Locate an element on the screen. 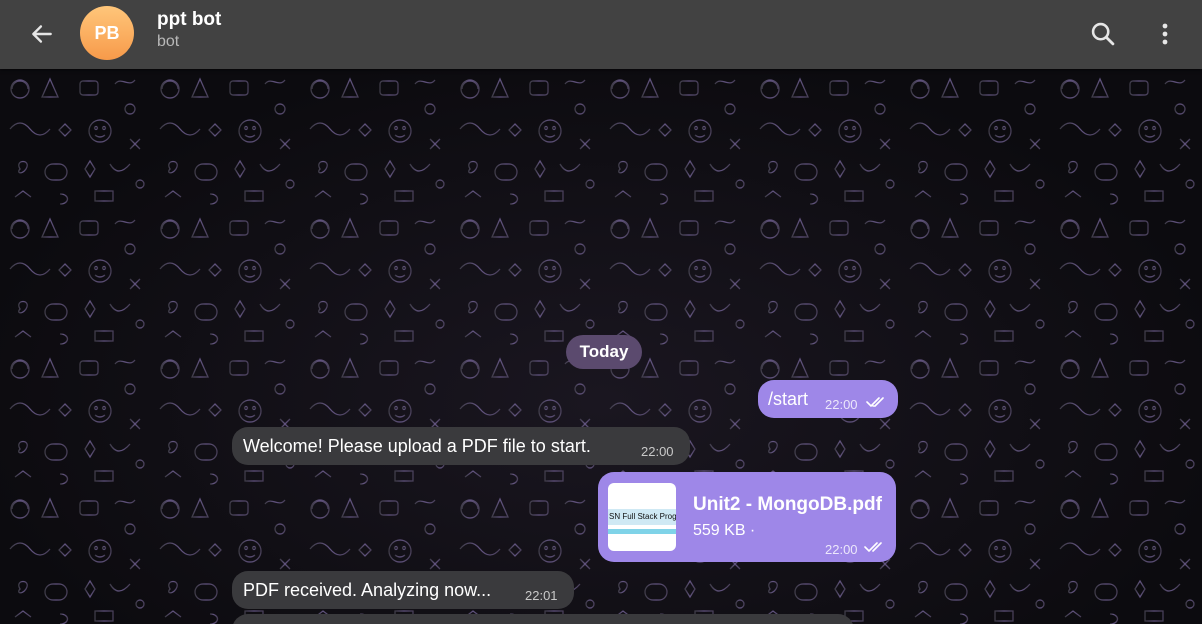 Image resolution: width=1202 pixels, height=624 pixels. search-button is located at coordinates (1103, 34).